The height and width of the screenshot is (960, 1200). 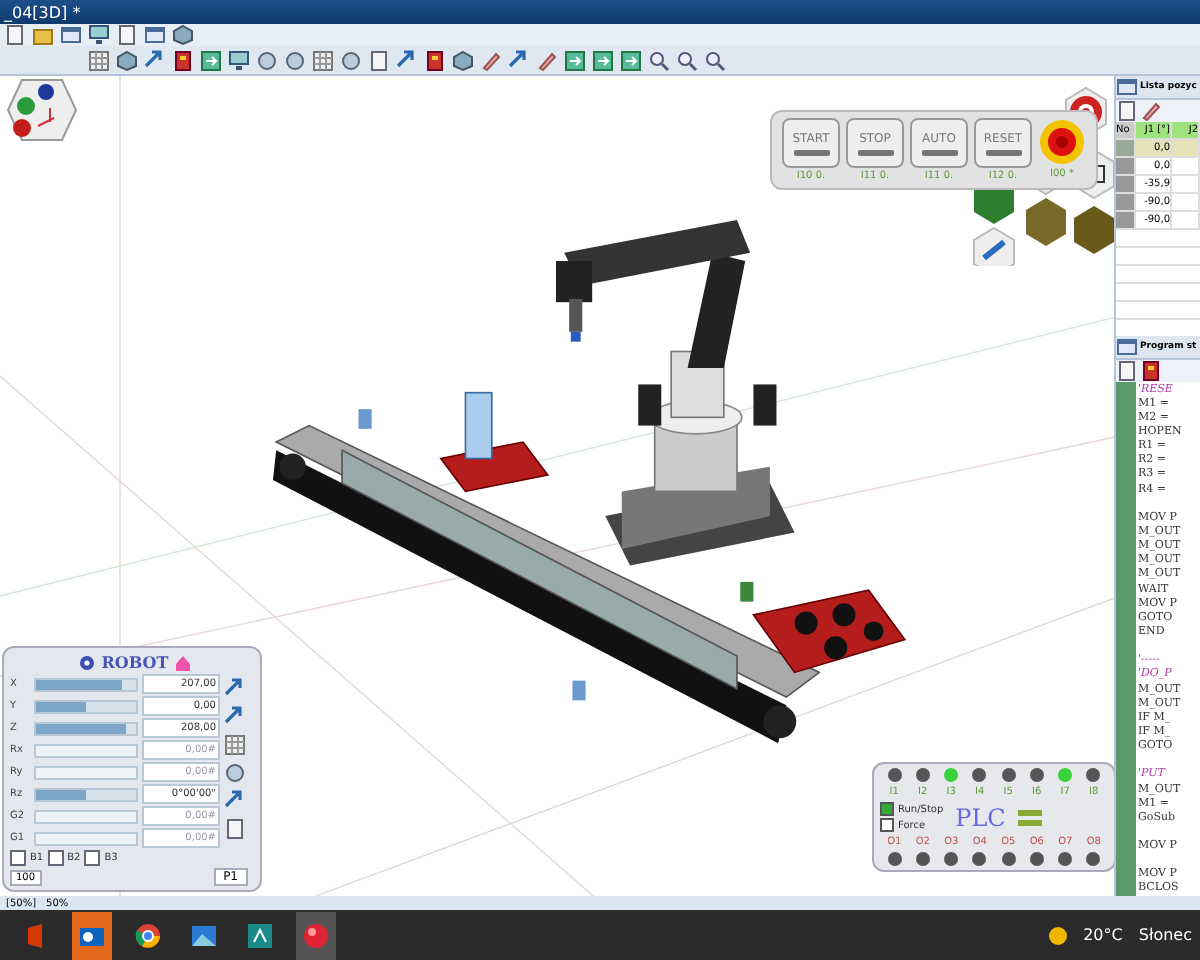 I want to click on weather-text: Słonec, so click(x=1165, y=935).